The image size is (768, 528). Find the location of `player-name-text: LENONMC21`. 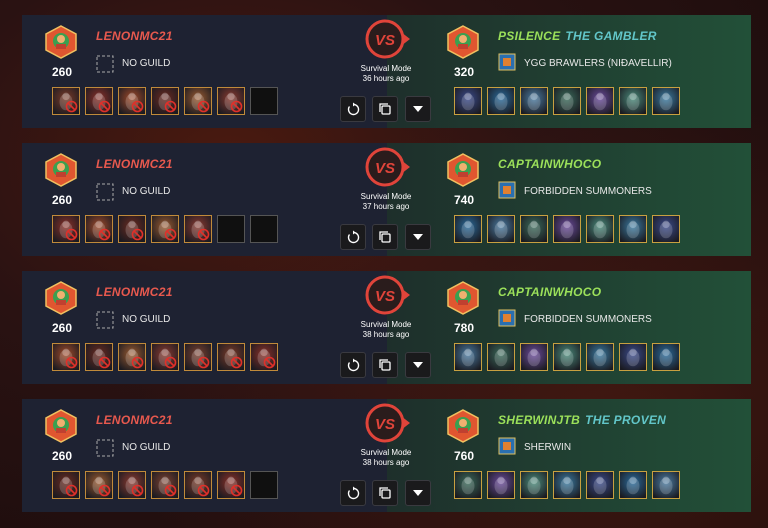

player-name-text: LENONMC21 is located at coordinates (134, 36).